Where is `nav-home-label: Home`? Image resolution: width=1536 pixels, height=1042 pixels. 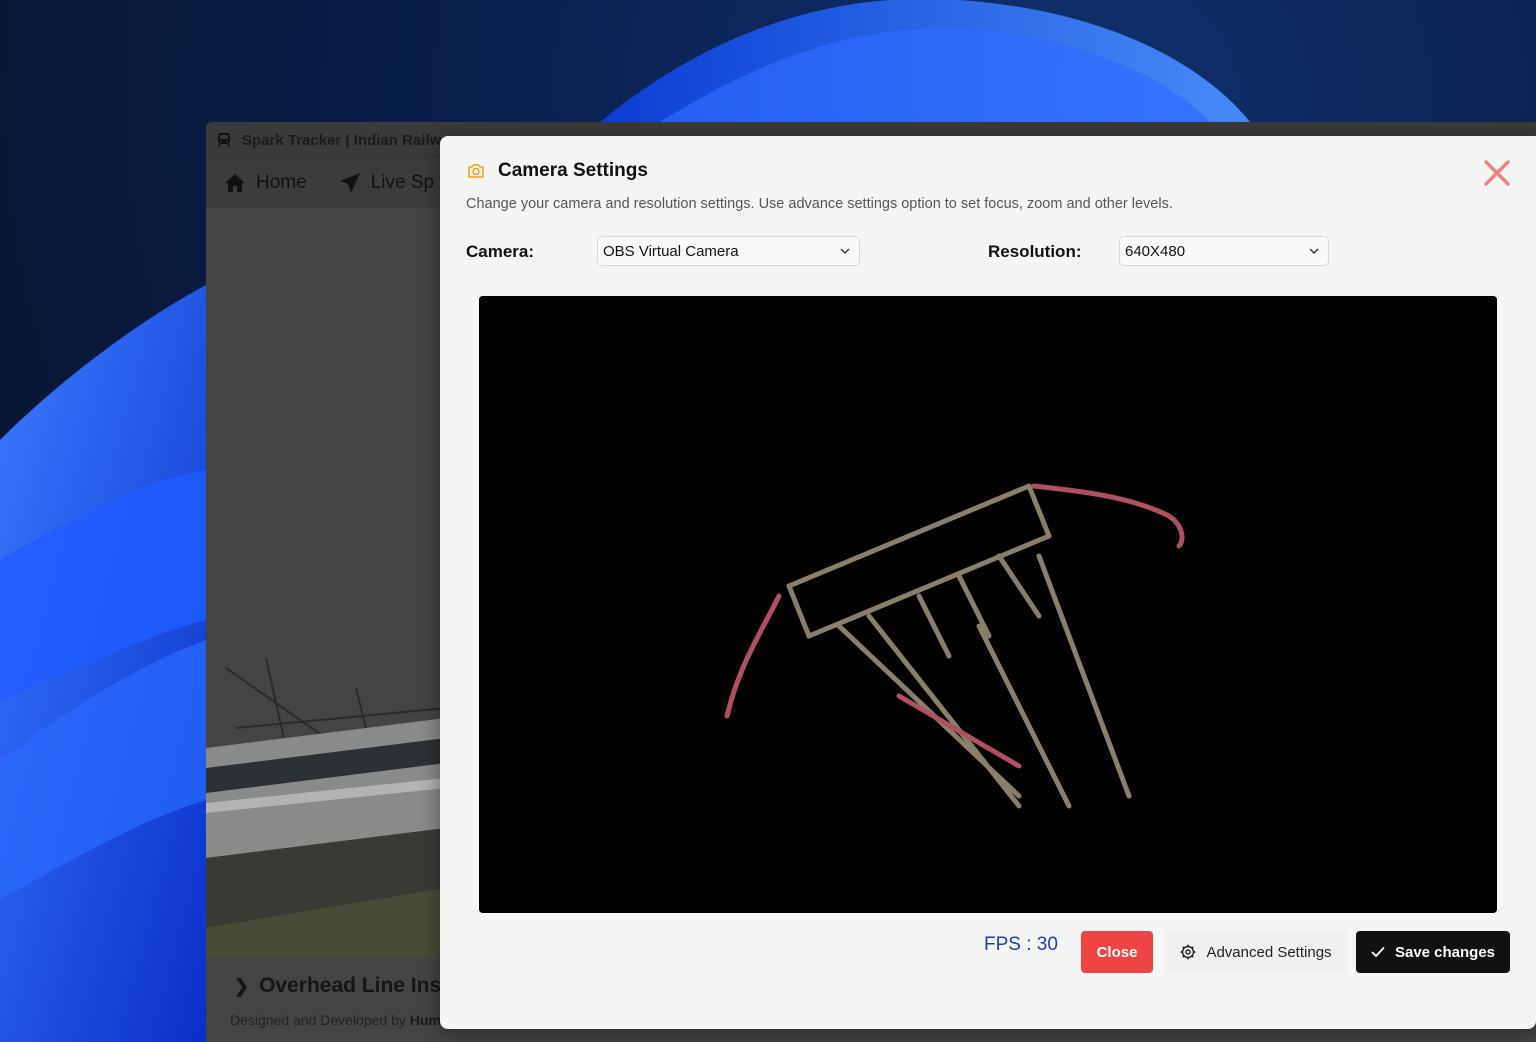 nav-home-label: Home is located at coordinates (281, 182).